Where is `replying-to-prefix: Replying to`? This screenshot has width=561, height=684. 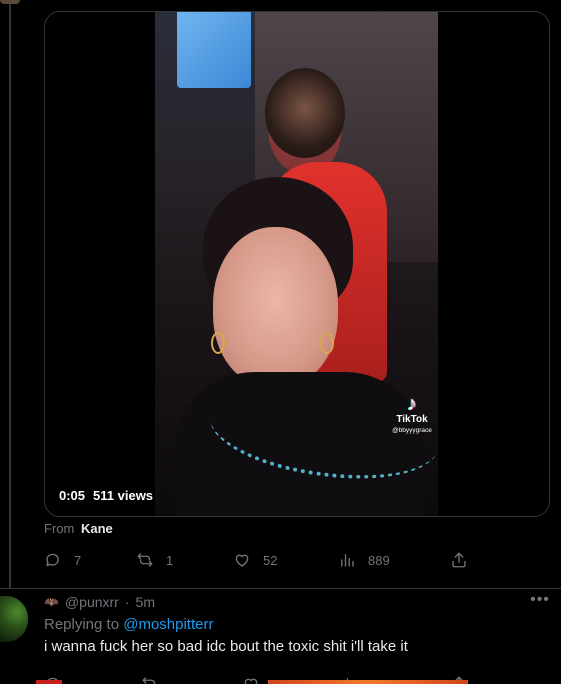
replying-to-prefix: Replying to is located at coordinates (82, 624).